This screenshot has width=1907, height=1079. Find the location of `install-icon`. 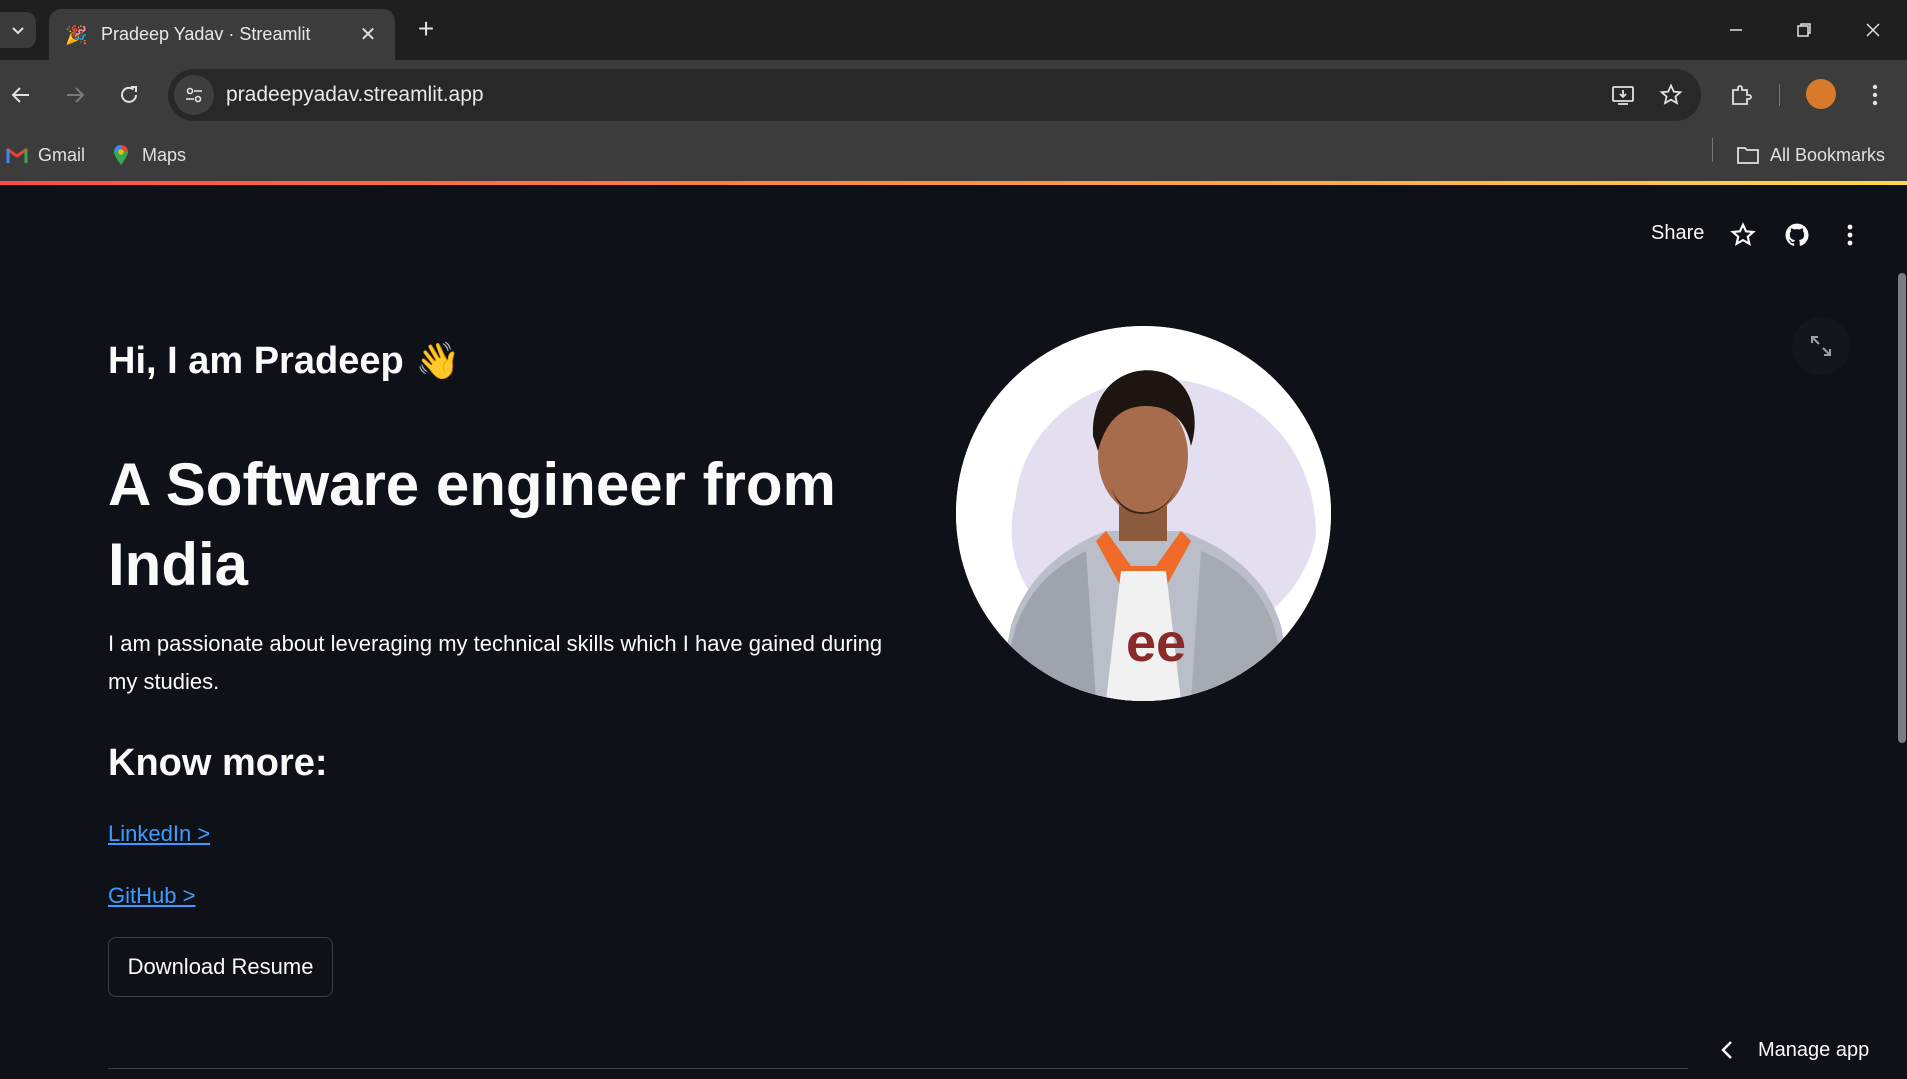

install-icon is located at coordinates (1623, 95).